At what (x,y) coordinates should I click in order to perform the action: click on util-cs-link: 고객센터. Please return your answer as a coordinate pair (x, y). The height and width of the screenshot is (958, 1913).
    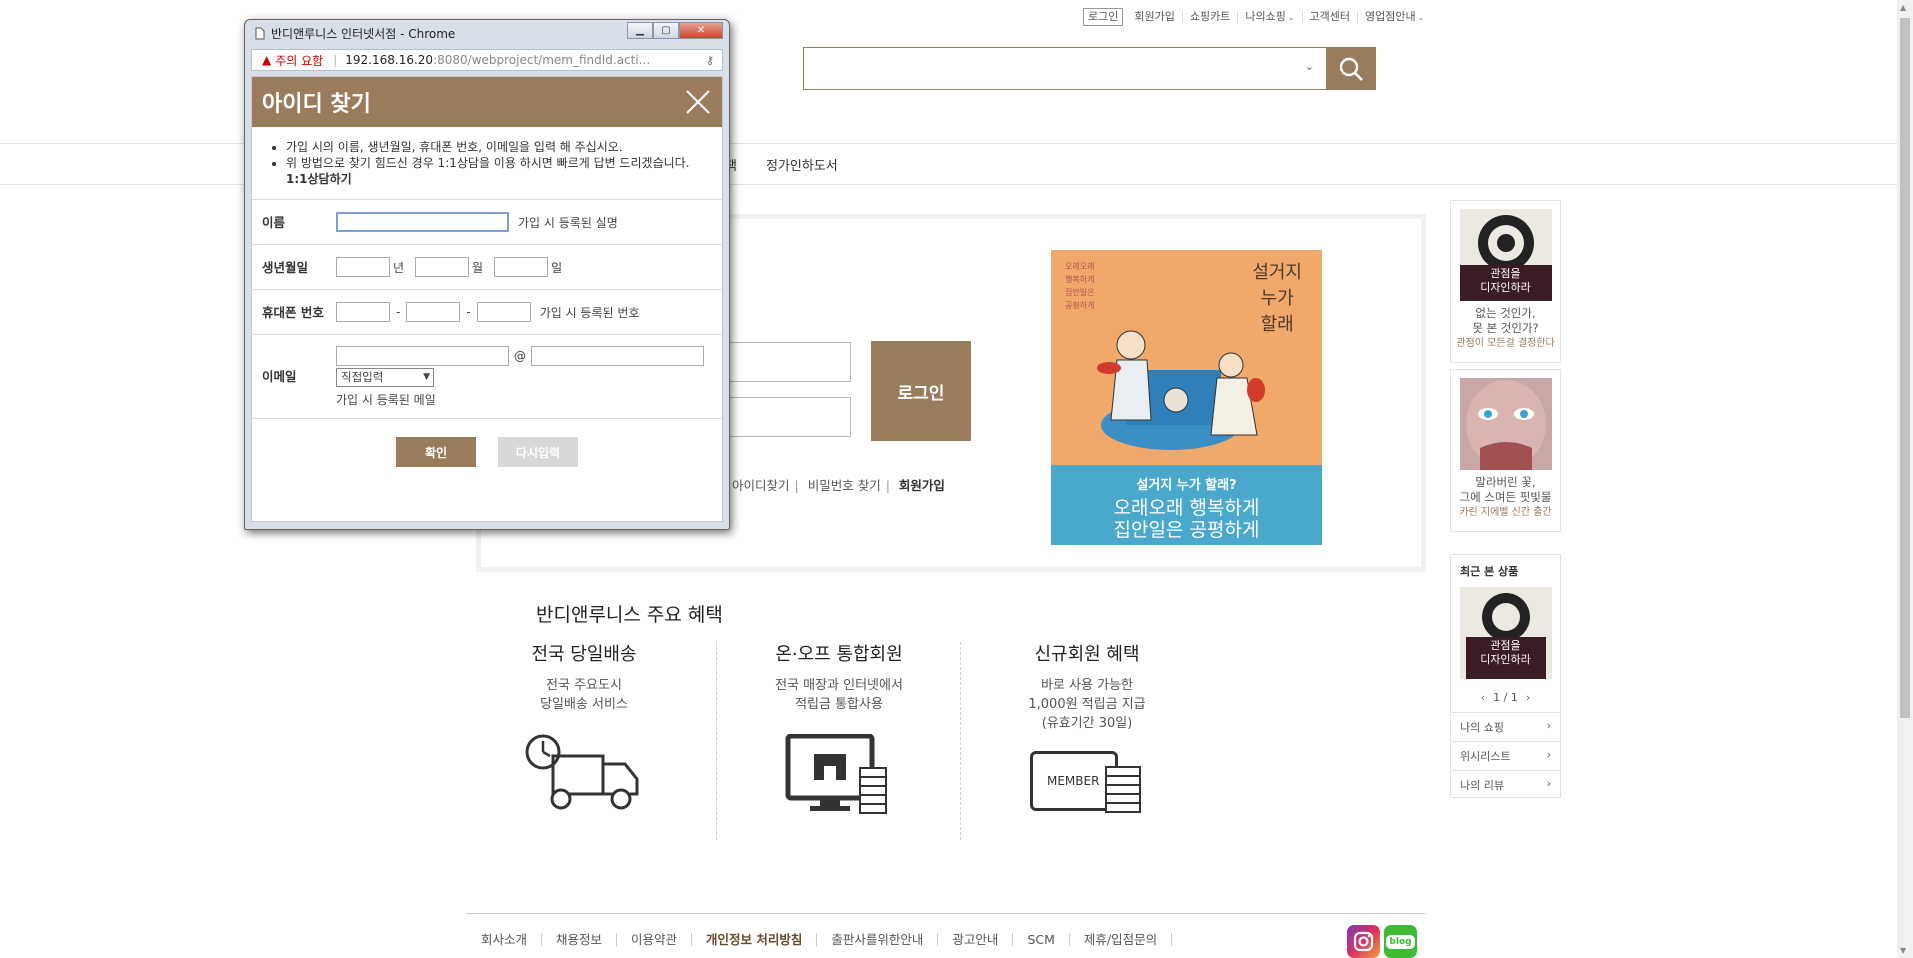
    Looking at the image, I should click on (1329, 17).